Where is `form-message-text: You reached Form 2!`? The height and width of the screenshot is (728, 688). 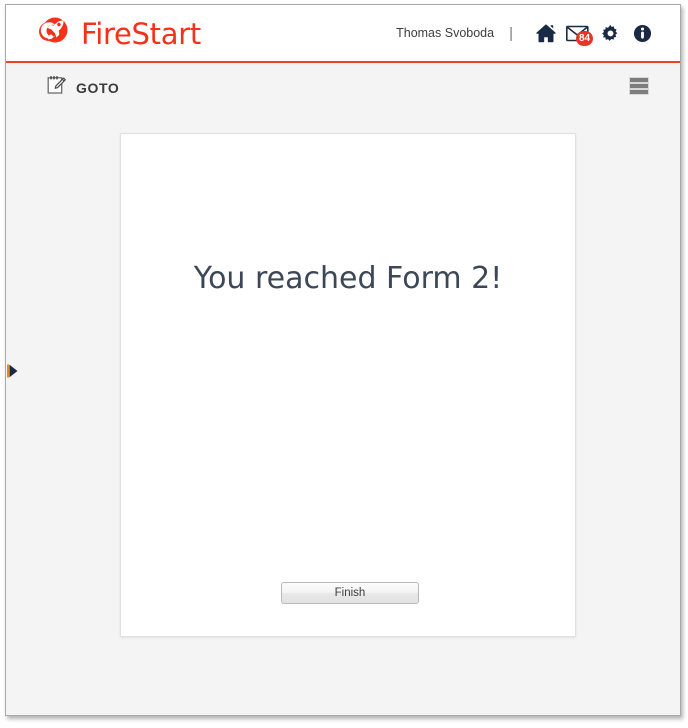
form-message-text: You reached Form 2! is located at coordinates (348, 278).